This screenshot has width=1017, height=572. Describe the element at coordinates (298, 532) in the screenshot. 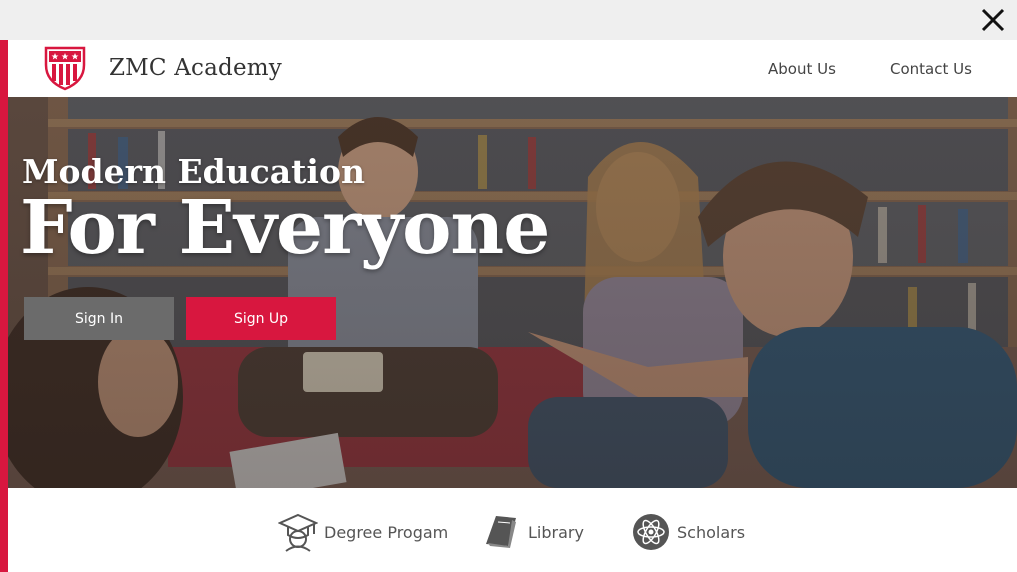

I see `graduate-icon` at that location.